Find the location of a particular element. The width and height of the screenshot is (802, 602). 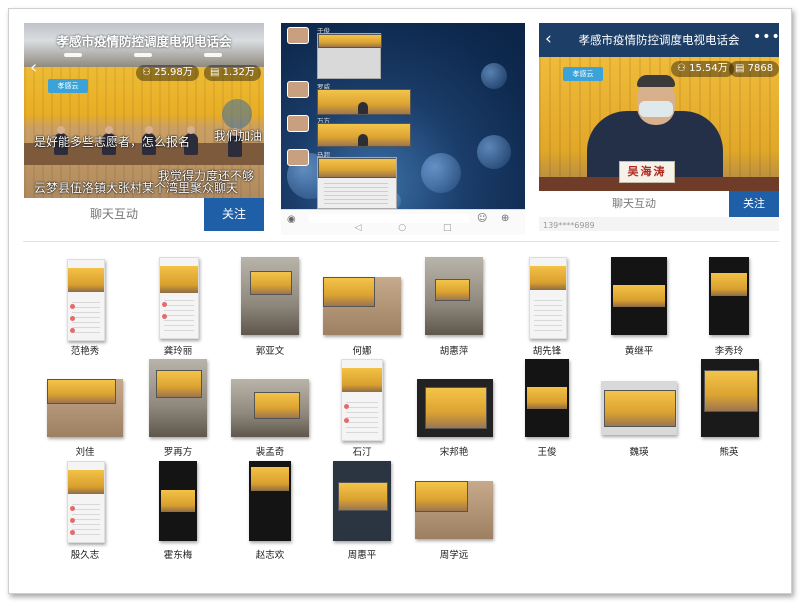

participant-name: 赵志欢 is located at coordinates (270, 555).